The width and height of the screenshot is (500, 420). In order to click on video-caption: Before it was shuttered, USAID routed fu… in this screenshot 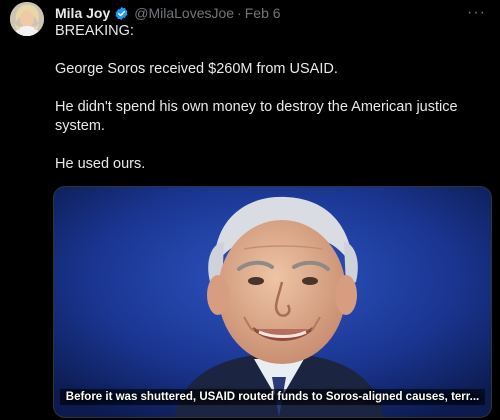, I will do `click(272, 397)`.